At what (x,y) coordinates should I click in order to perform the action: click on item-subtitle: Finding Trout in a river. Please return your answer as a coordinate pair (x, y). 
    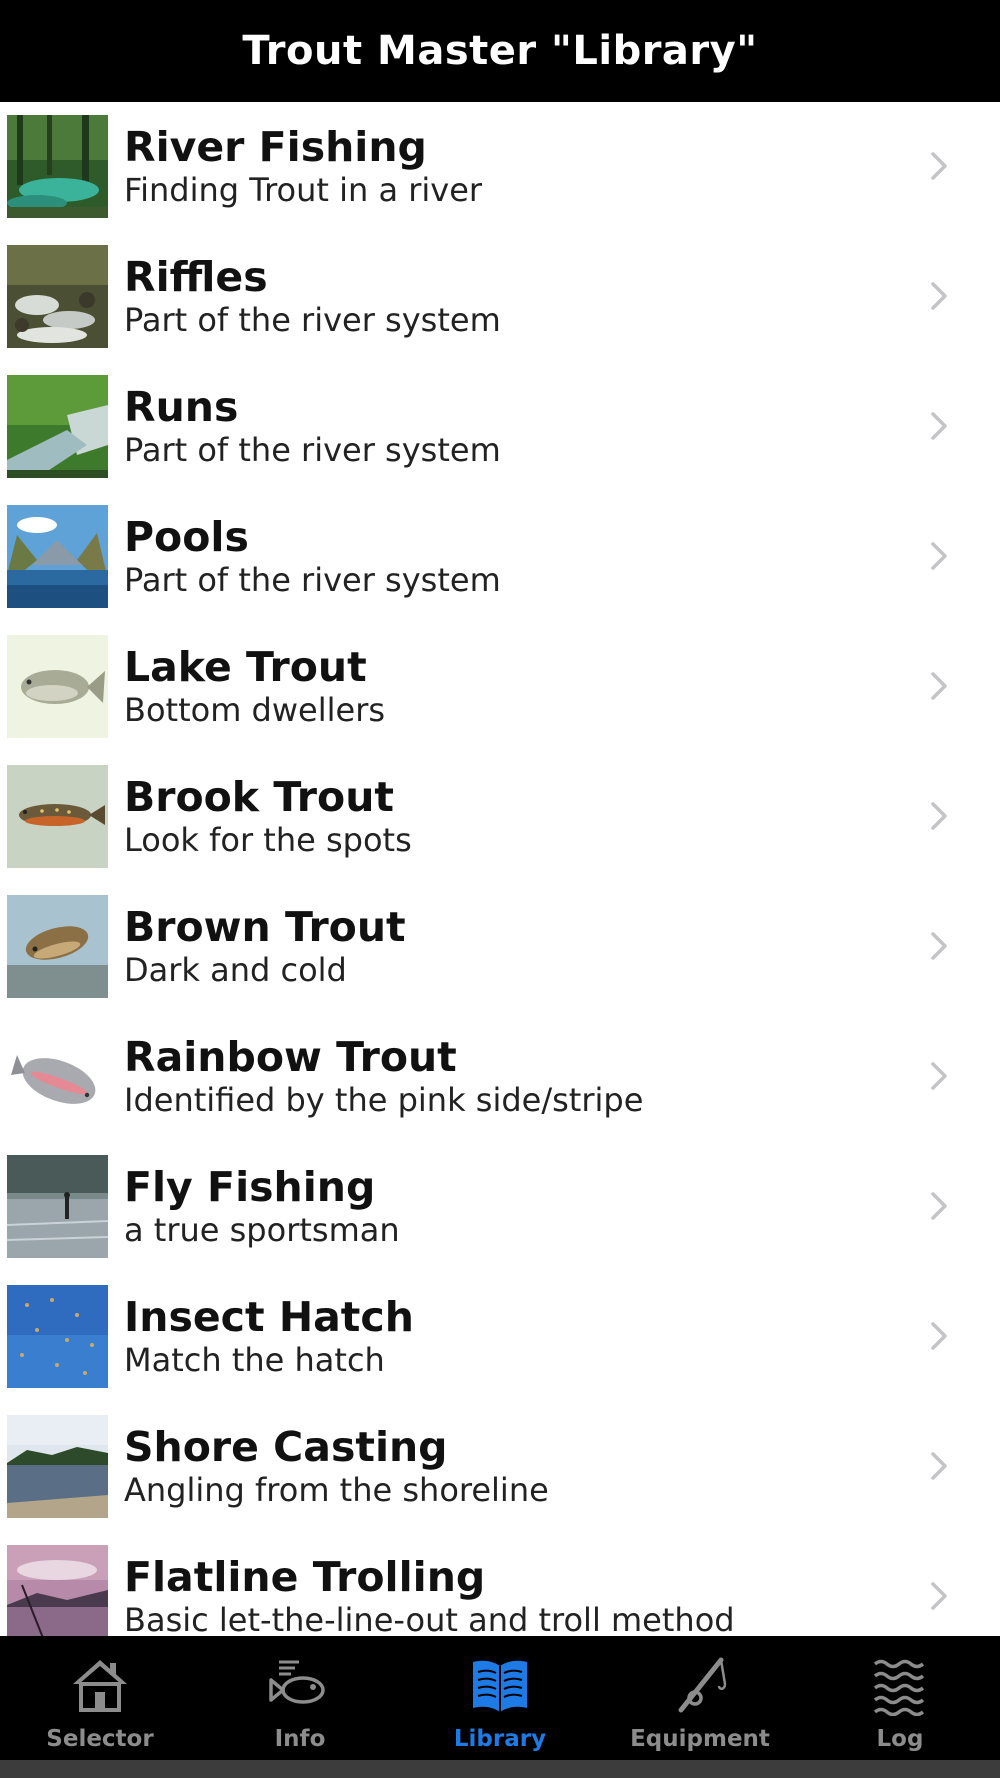
    Looking at the image, I should click on (303, 190).